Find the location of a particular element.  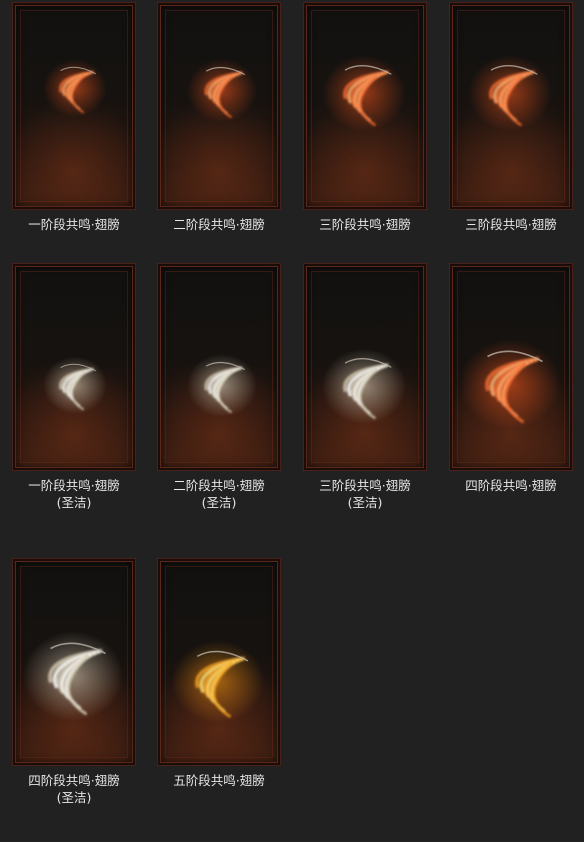

item-label: 一阶段共鸣·翅膀 is located at coordinates (74, 224).